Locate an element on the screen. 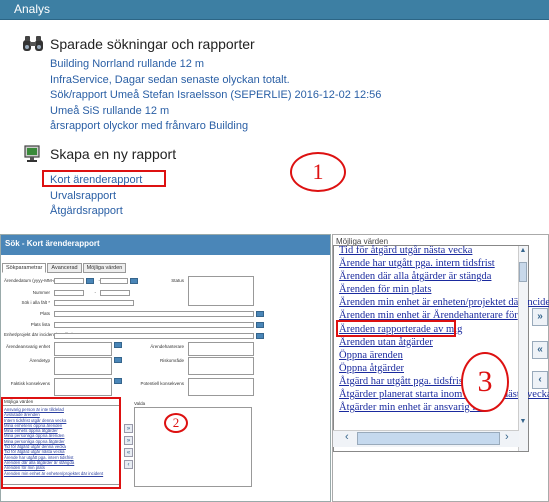 This screenshot has width=549, height=502. form-tabs: Sökparametrar Avancerad Möjliga värden is located at coordinates (64, 268).